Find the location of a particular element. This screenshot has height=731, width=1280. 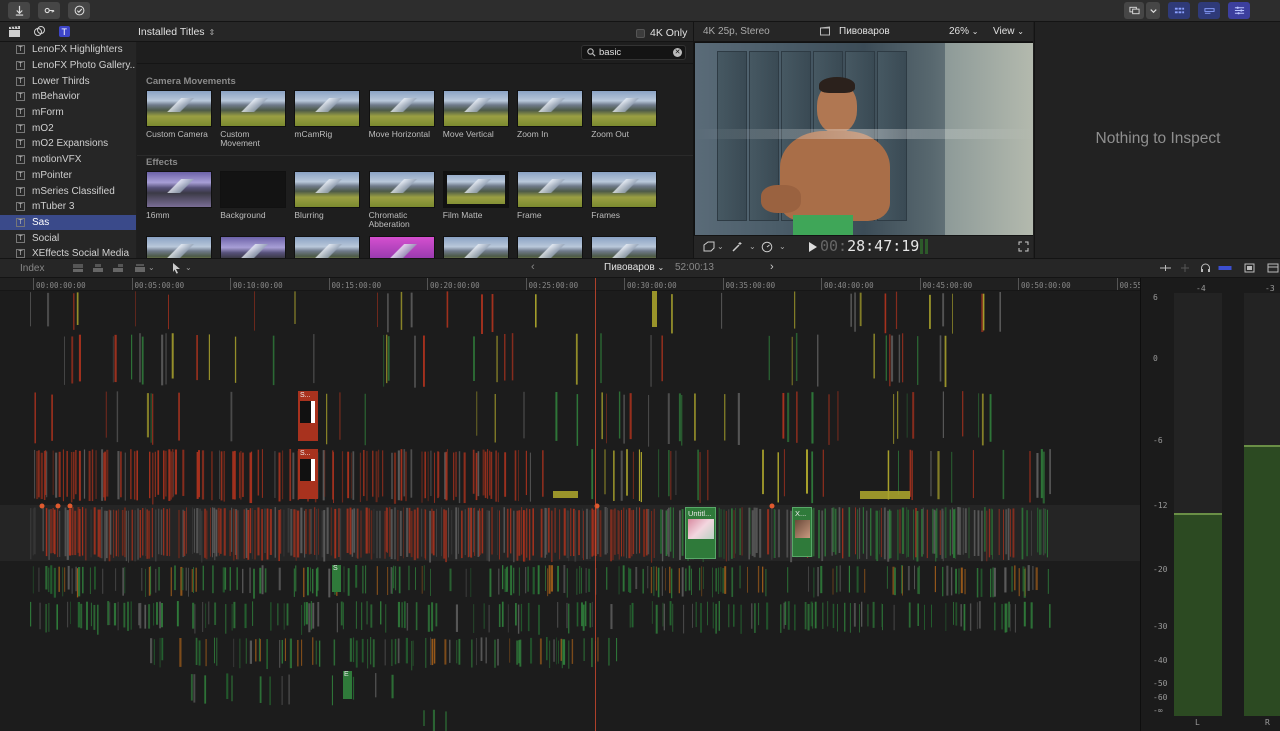

timecode-display: 00:28:47:19 is located at coordinates (869, 246).